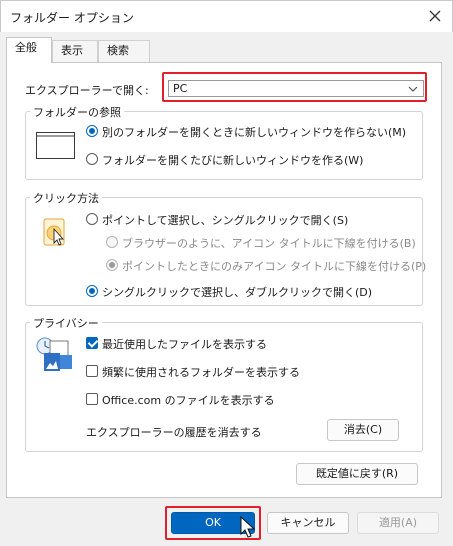 The width and height of the screenshot is (453, 546). I want to click on title-bar: フォルダー オプション, so click(226, 16).